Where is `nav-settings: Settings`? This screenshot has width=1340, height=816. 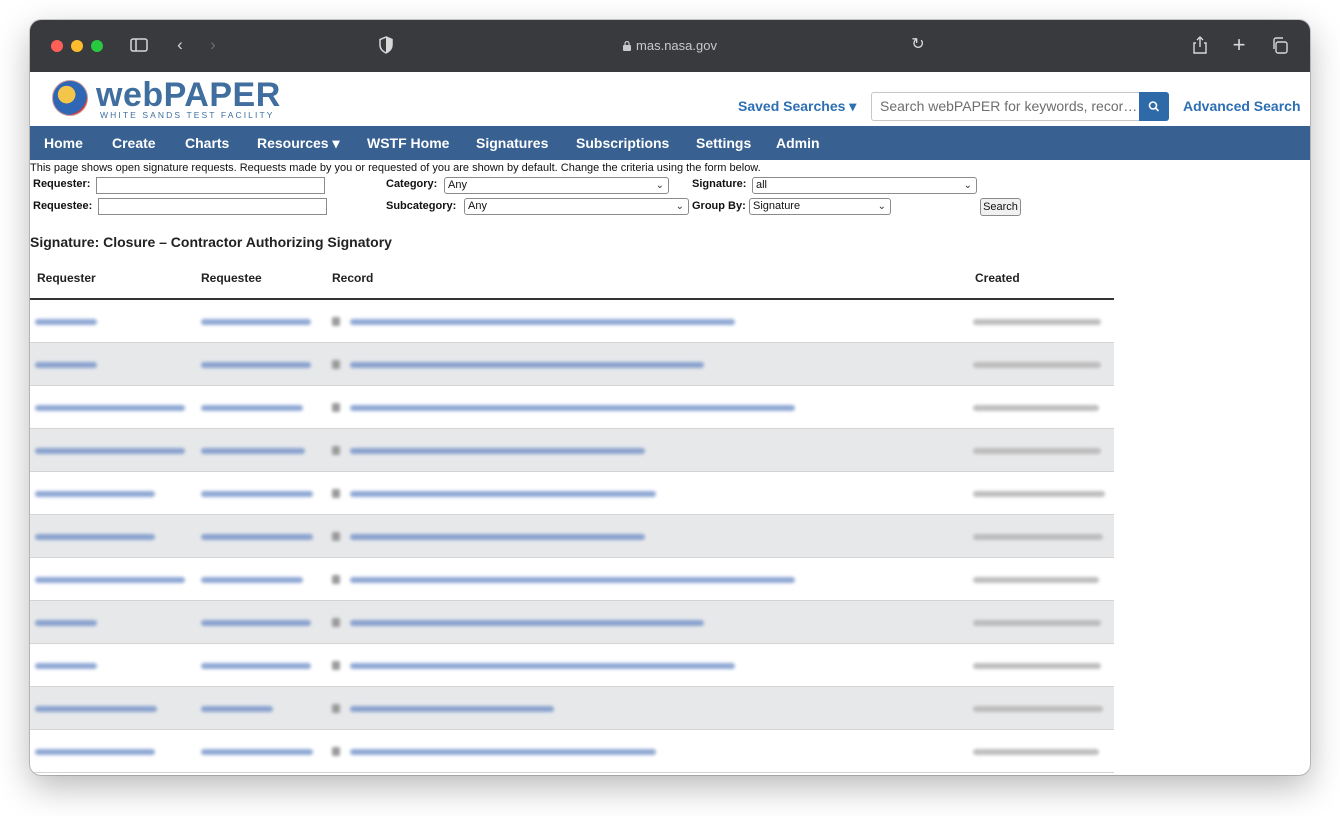 nav-settings: Settings is located at coordinates (723, 143).